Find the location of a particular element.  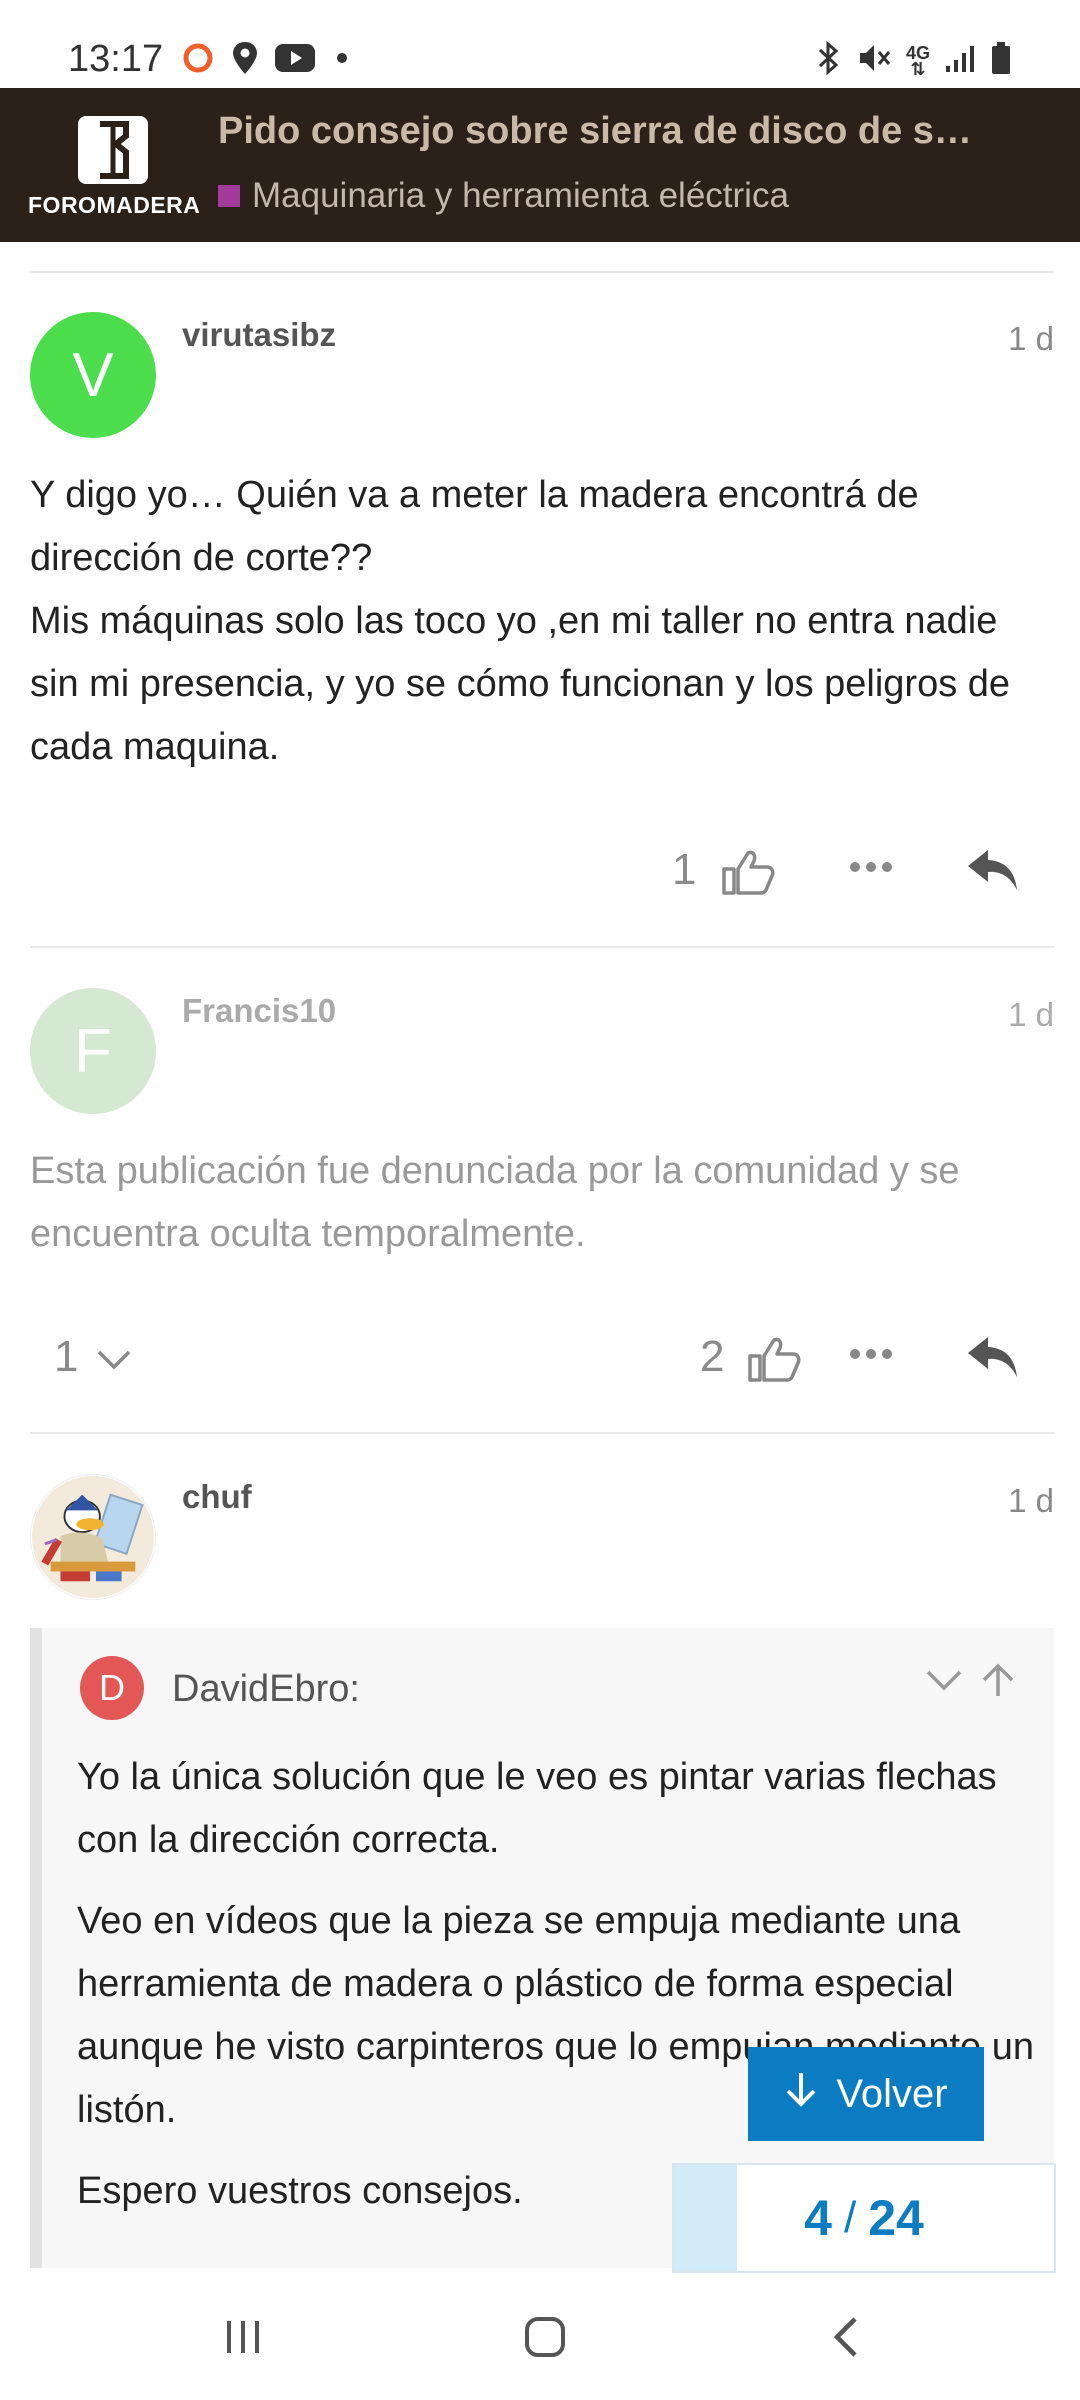

quote-avatar: D is located at coordinates (112, 1688).